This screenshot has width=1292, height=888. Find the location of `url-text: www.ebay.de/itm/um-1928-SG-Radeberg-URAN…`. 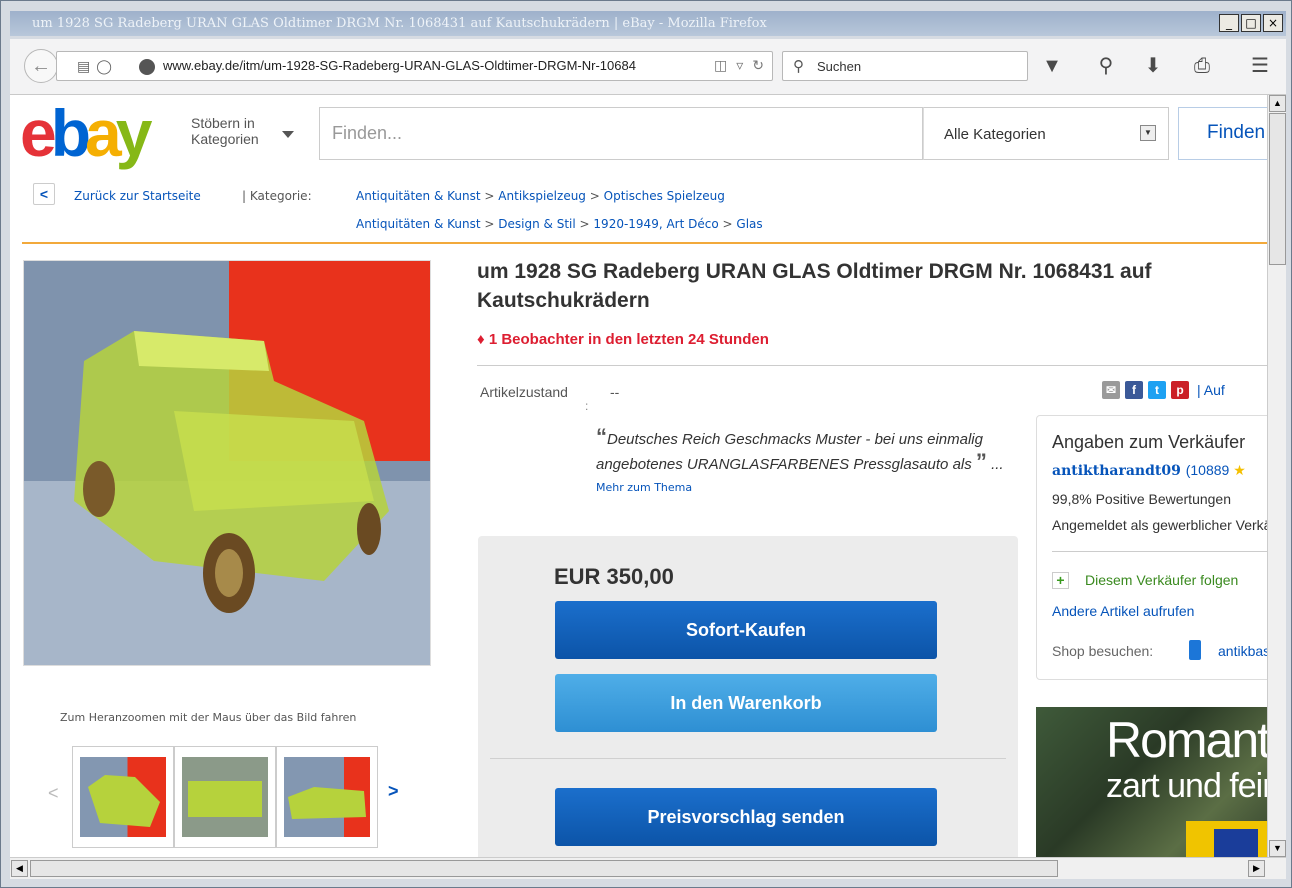

url-text: www.ebay.de/itm/um-1928-SG-Radeberg-URAN… is located at coordinates (399, 65).